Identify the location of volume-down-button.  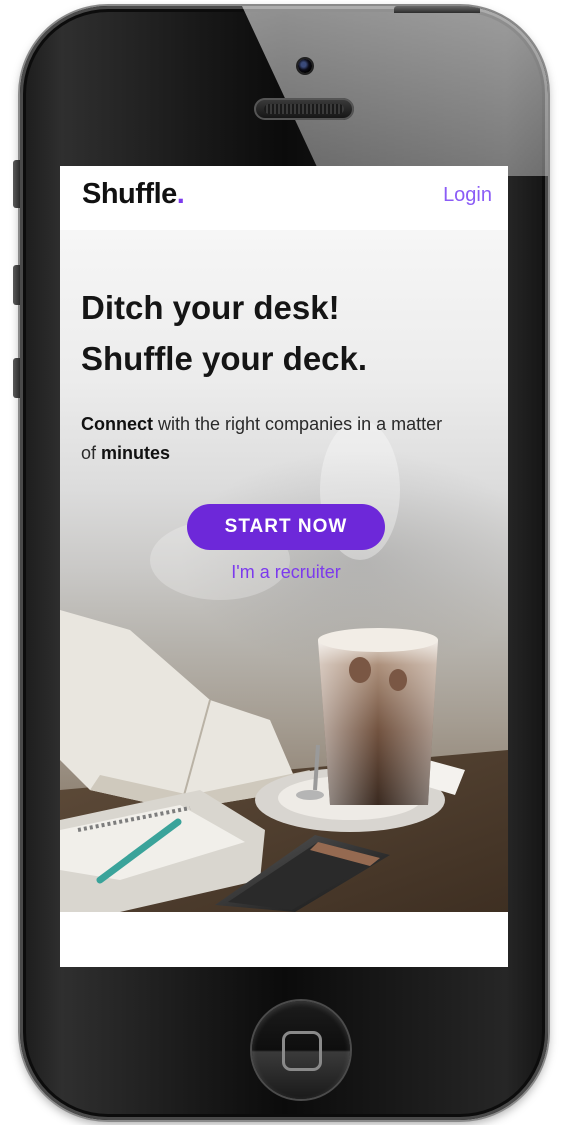
(16, 378).